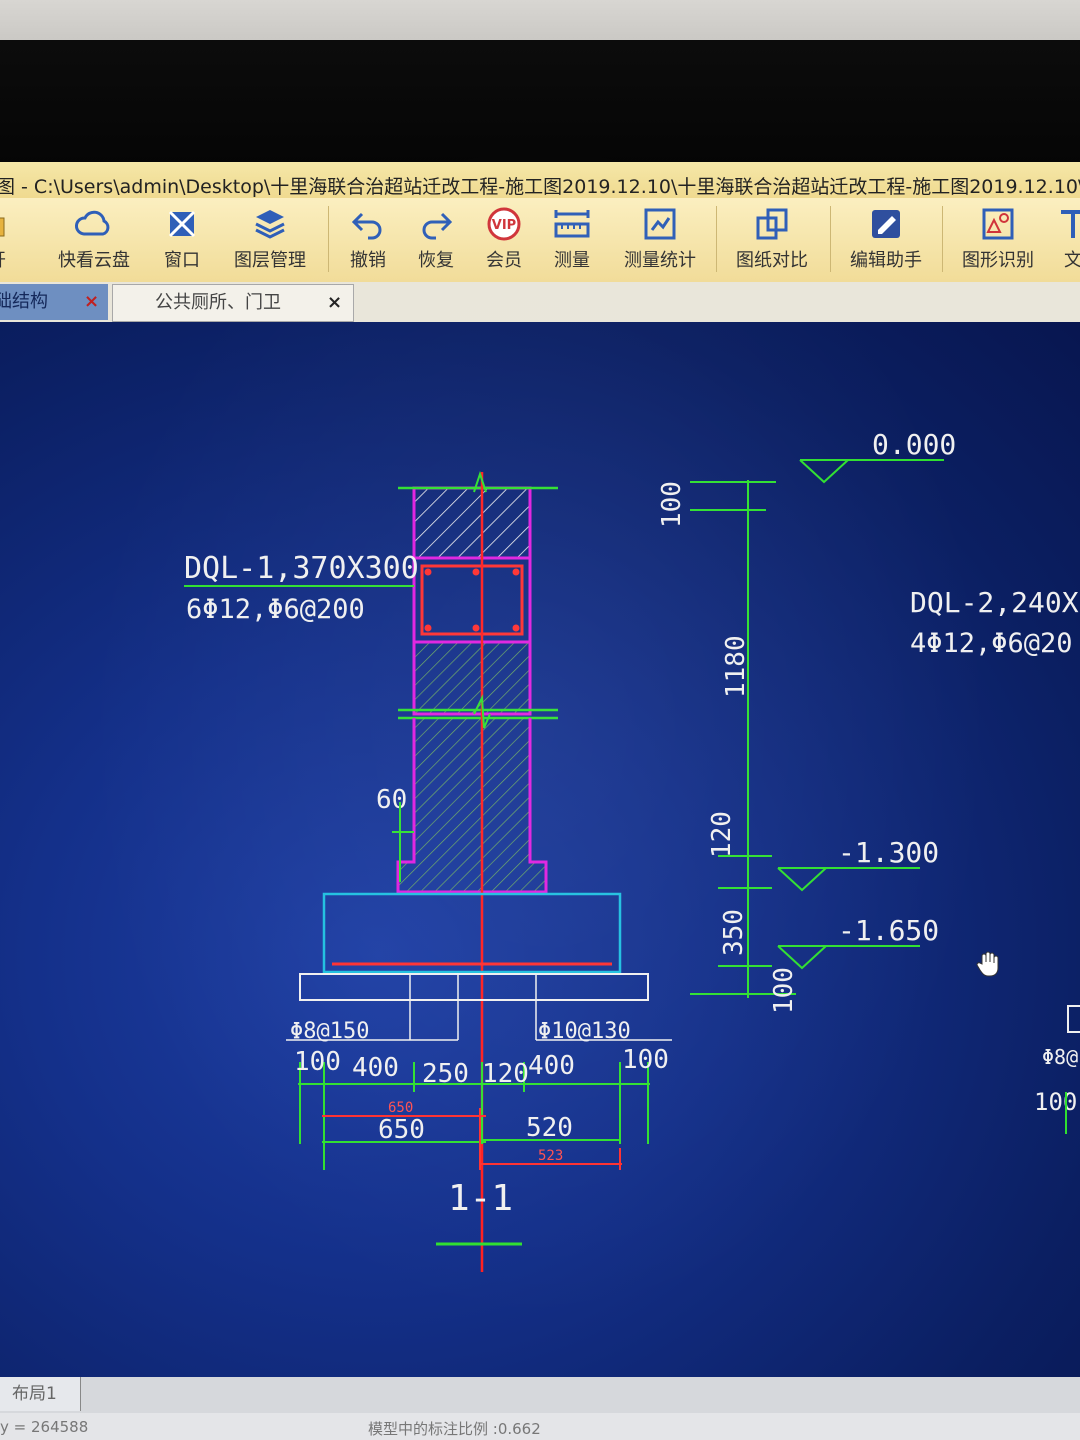 This screenshot has width=1080, height=1440. Describe the element at coordinates (480, 1198) in the screenshot. I see `section-label: 1-1` at that location.